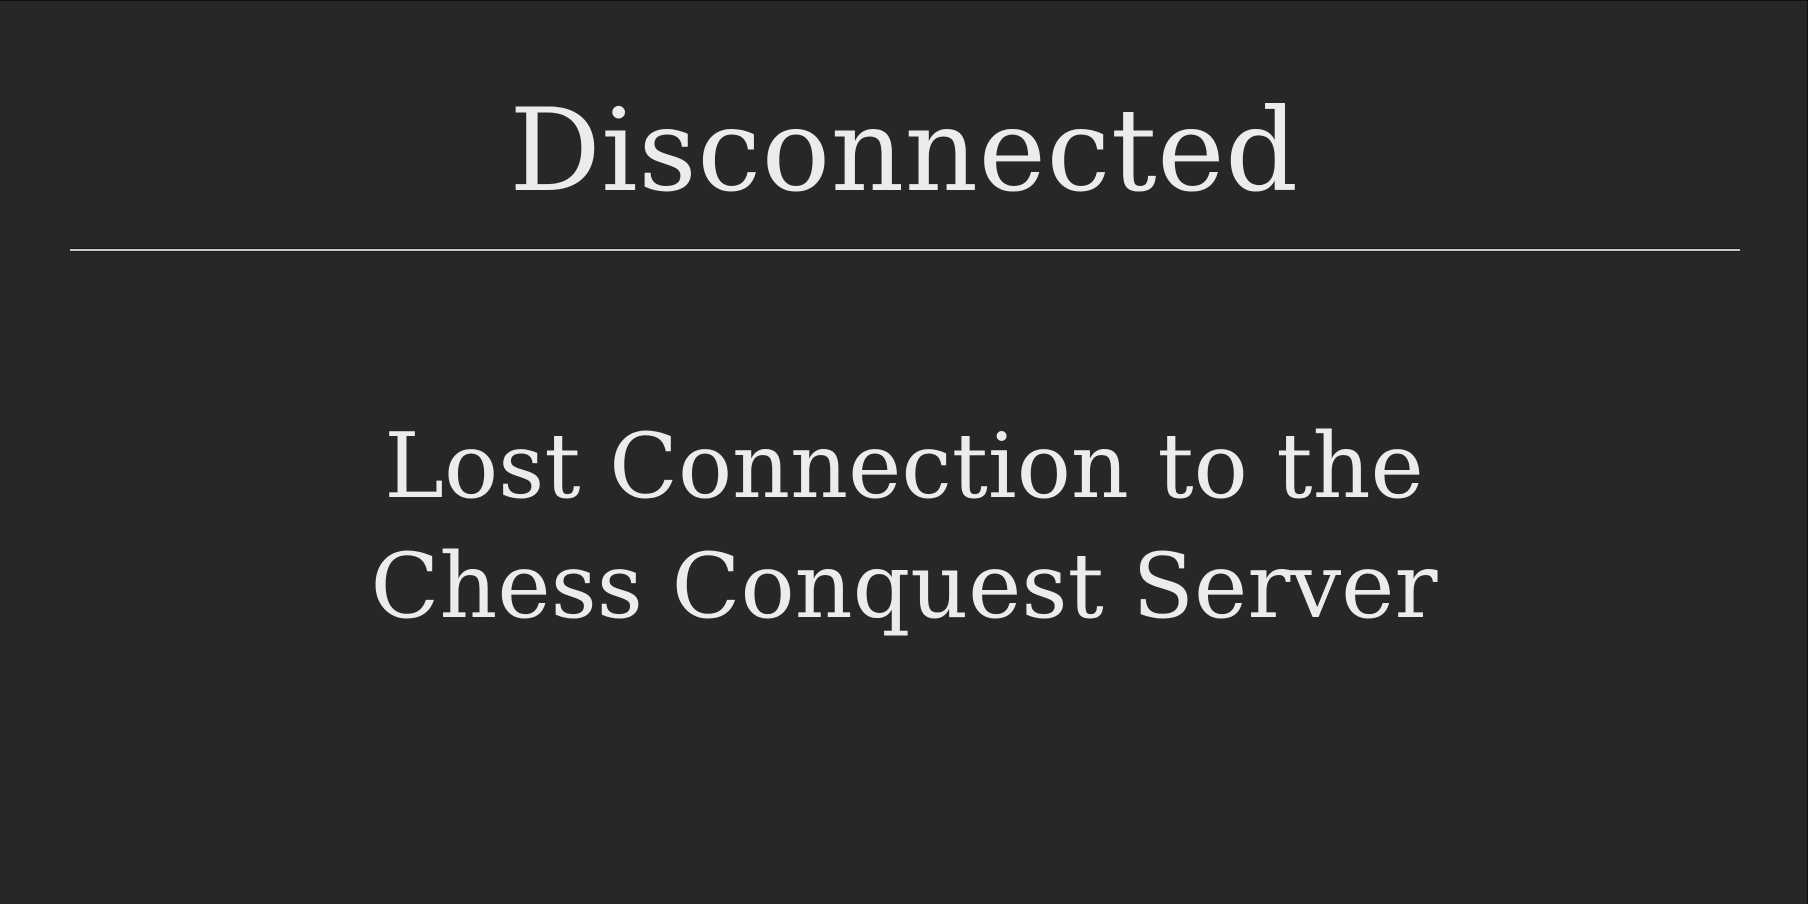  I want to click on dialog-title: Disconnected, so click(904, 150).